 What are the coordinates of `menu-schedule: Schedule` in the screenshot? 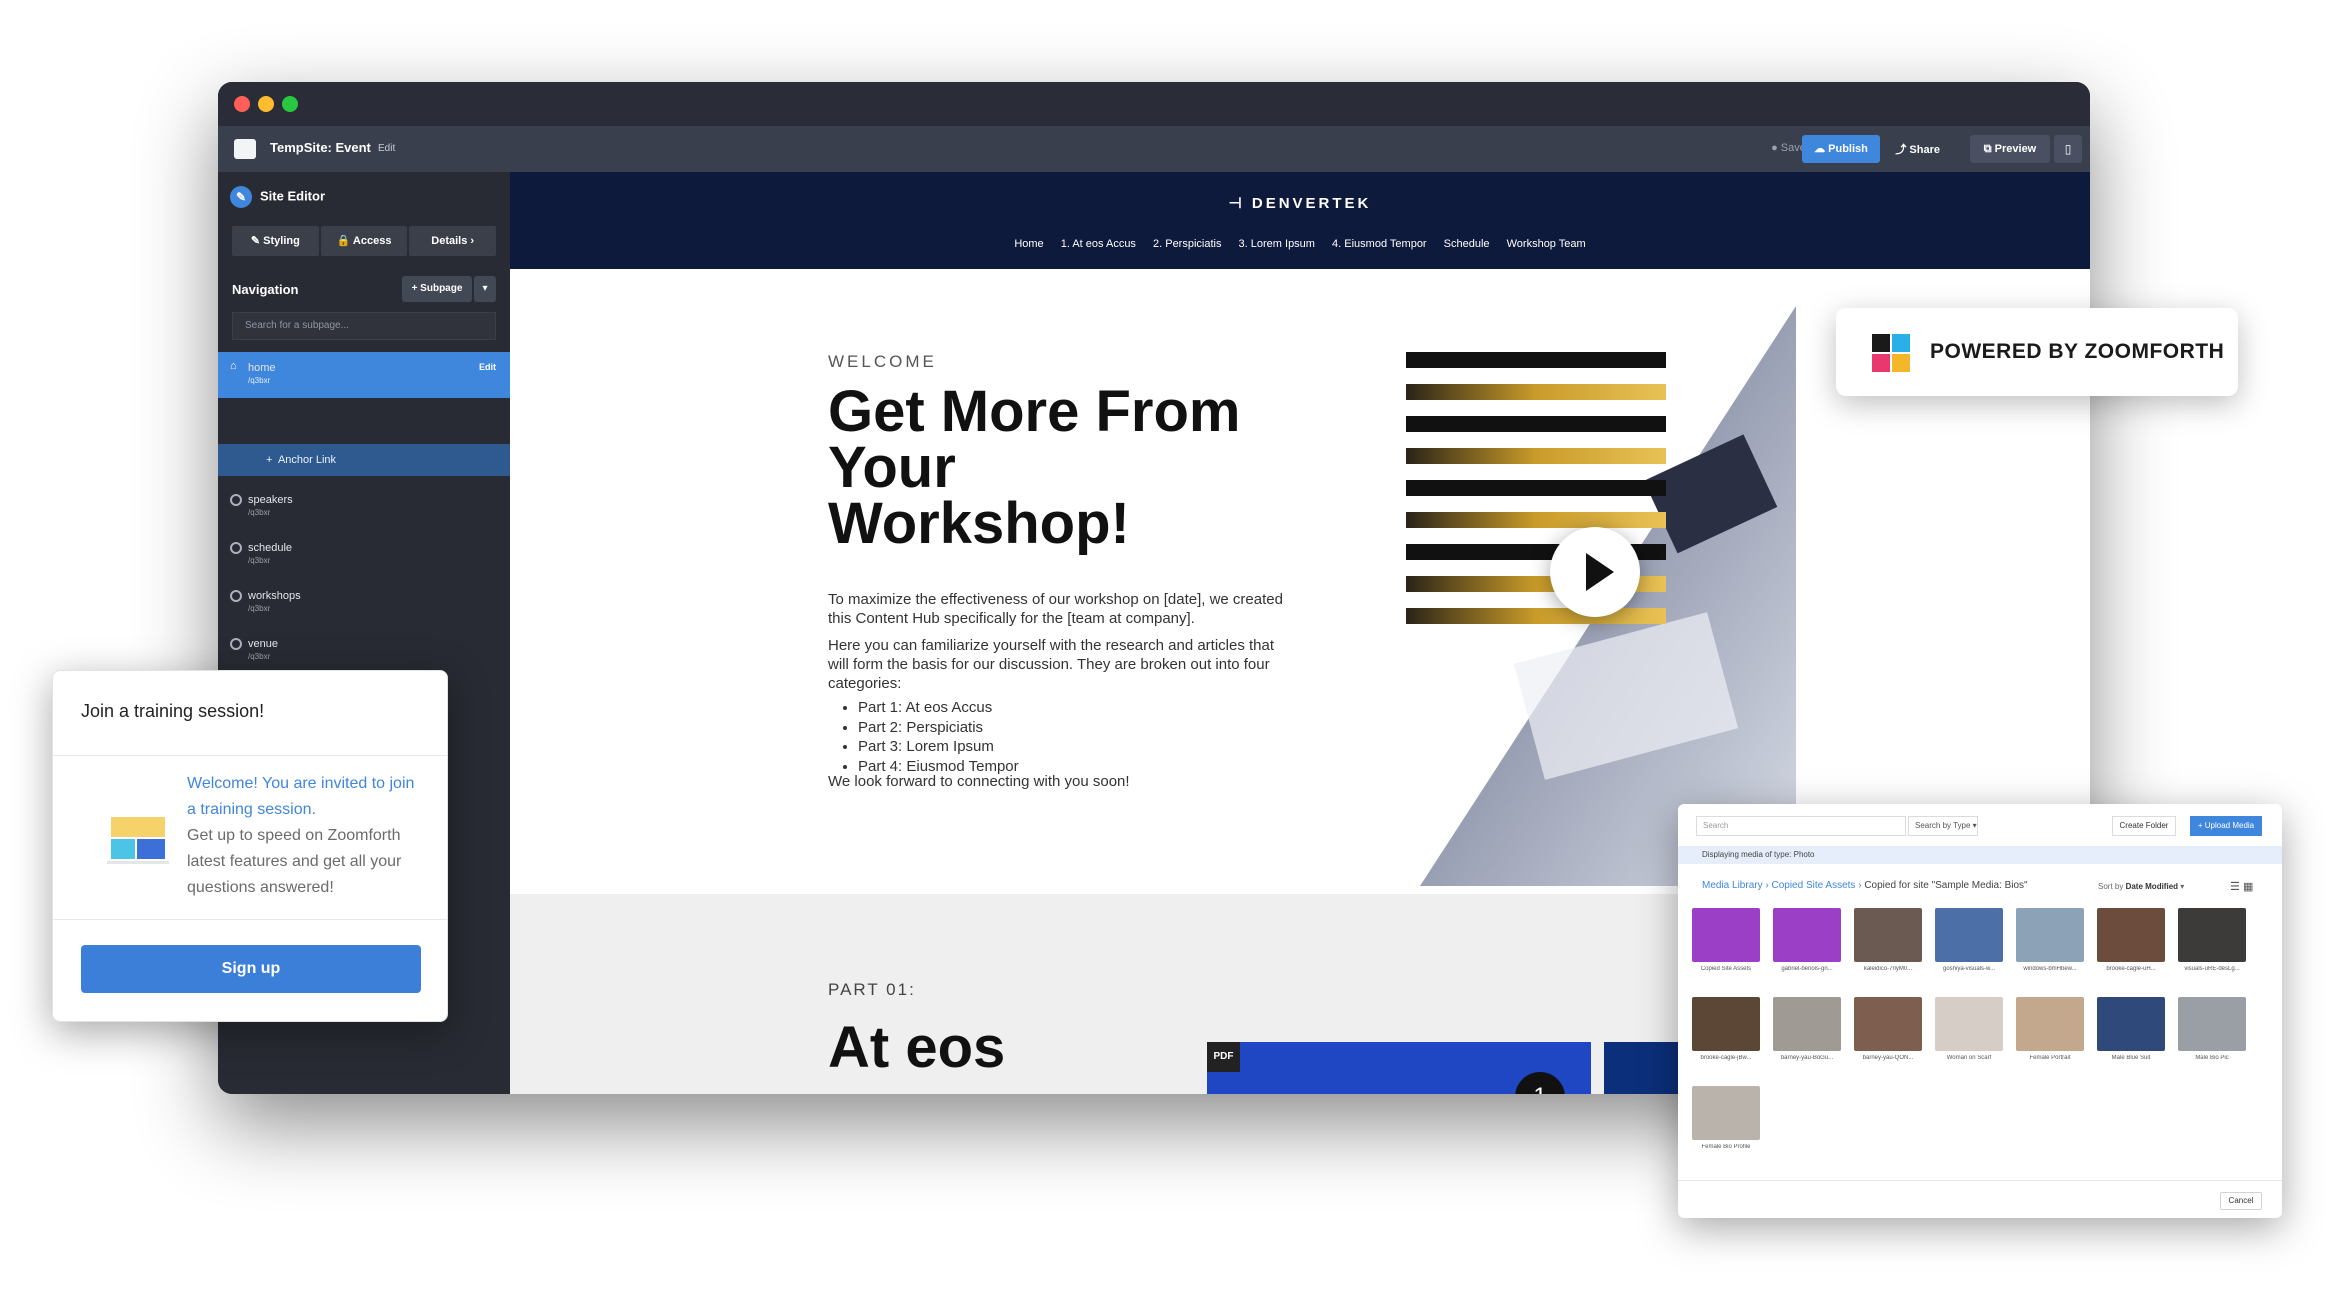 It's located at (1467, 244).